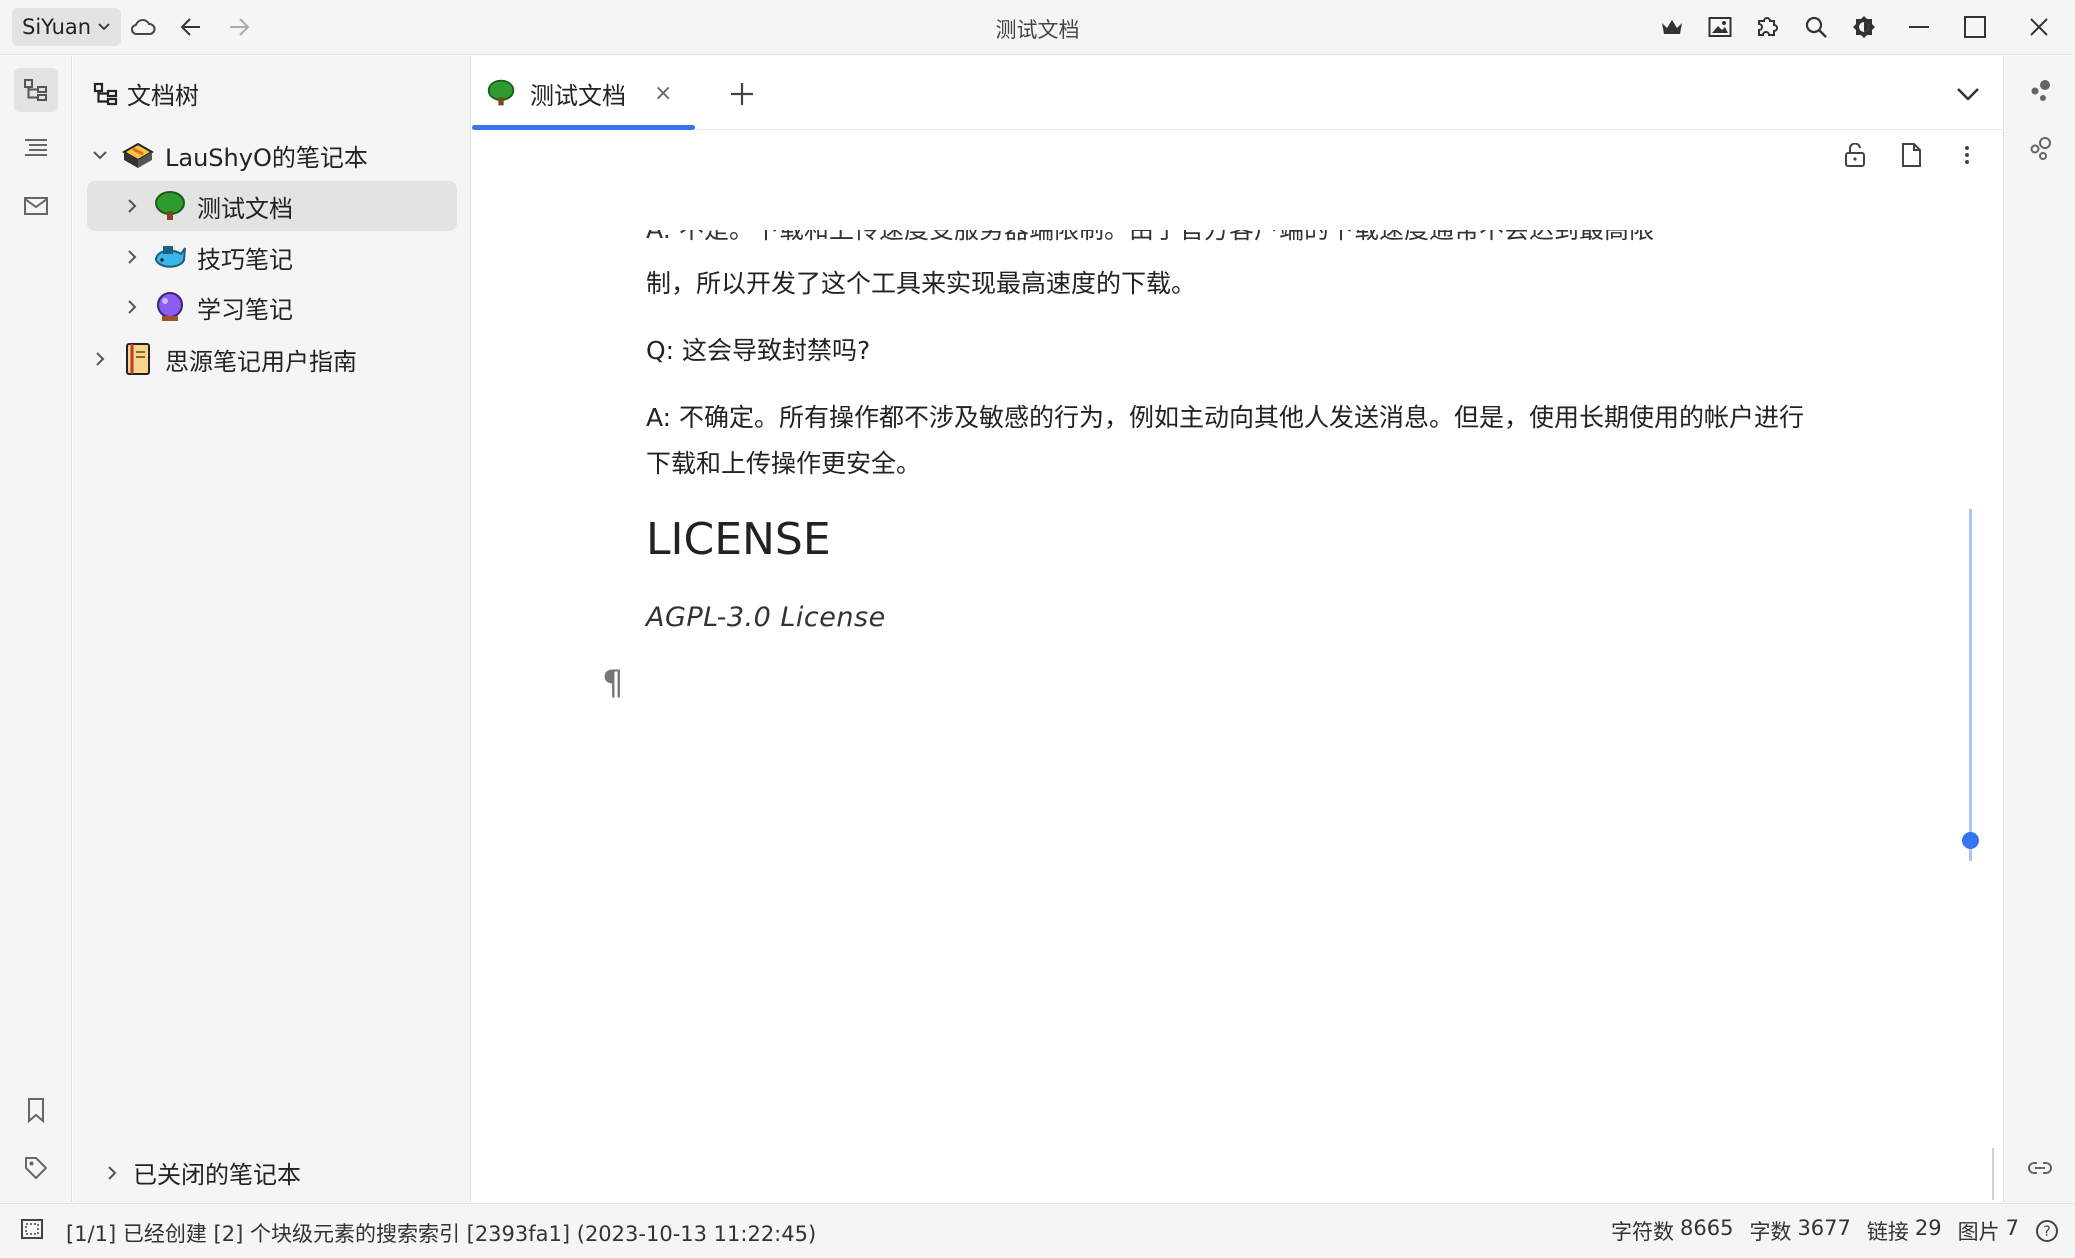  What do you see at coordinates (170, 257) in the screenshot?
I see `whale-emoji-icon` at bounding box center [170, 257].